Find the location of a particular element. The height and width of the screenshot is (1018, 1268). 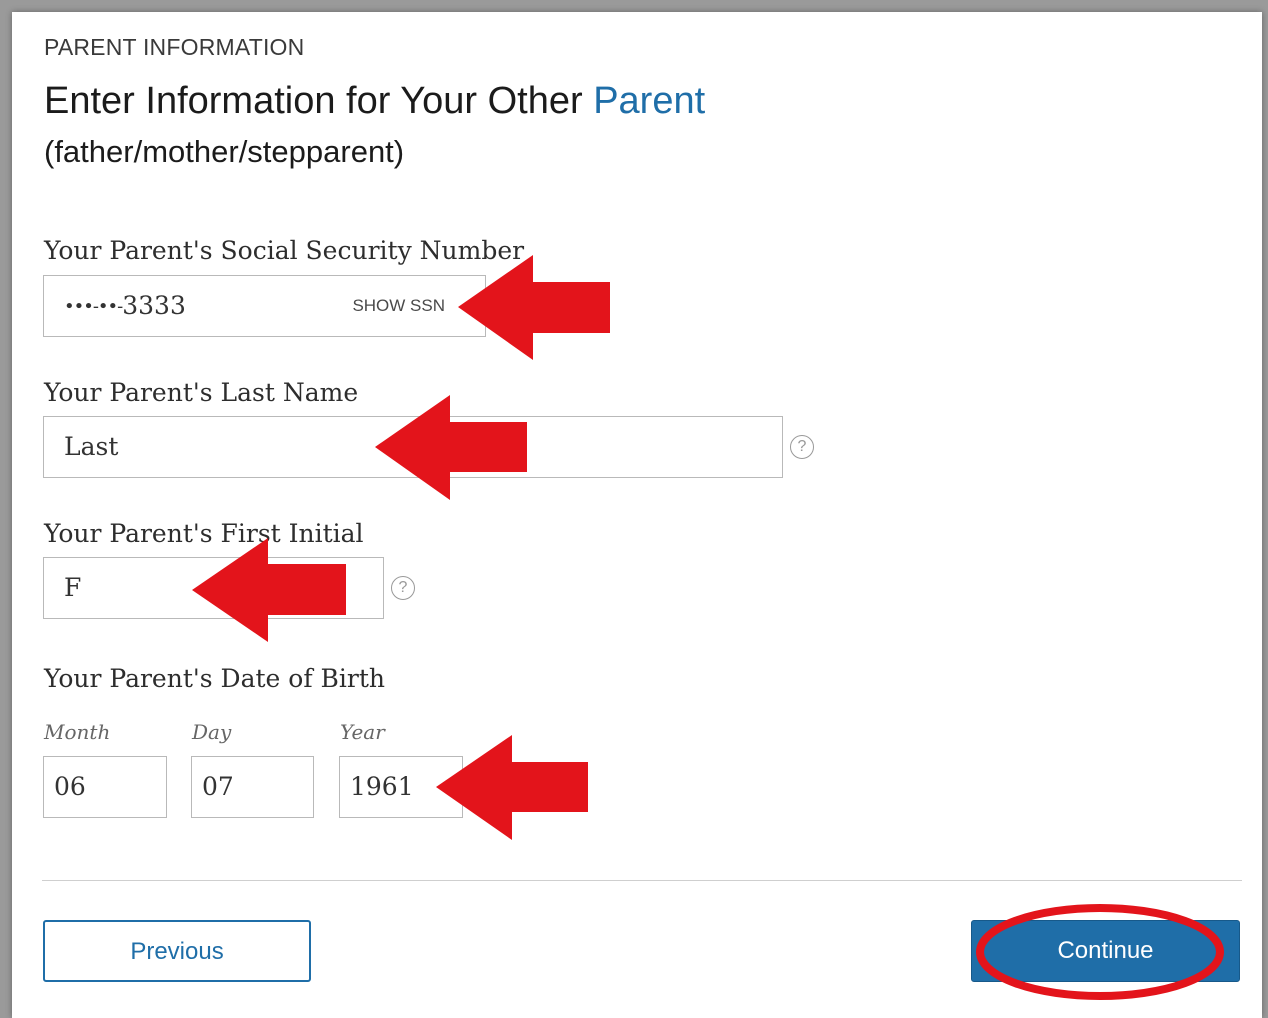

year-arrow-annotation is located at coordinates (512, 787).